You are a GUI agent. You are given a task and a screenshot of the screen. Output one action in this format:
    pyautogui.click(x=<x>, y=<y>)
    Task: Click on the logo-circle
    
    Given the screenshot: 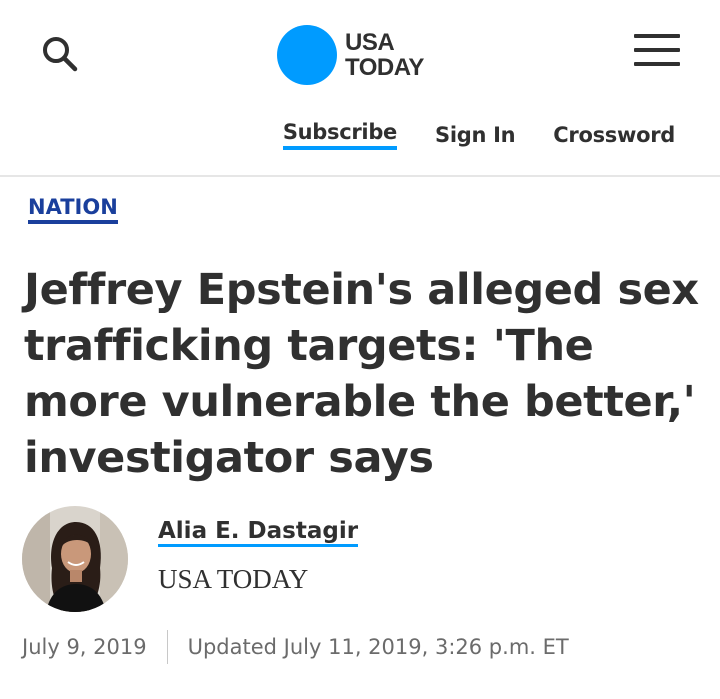 What is the action you would take?
    pyautogui.click(x=307, y=55)
    